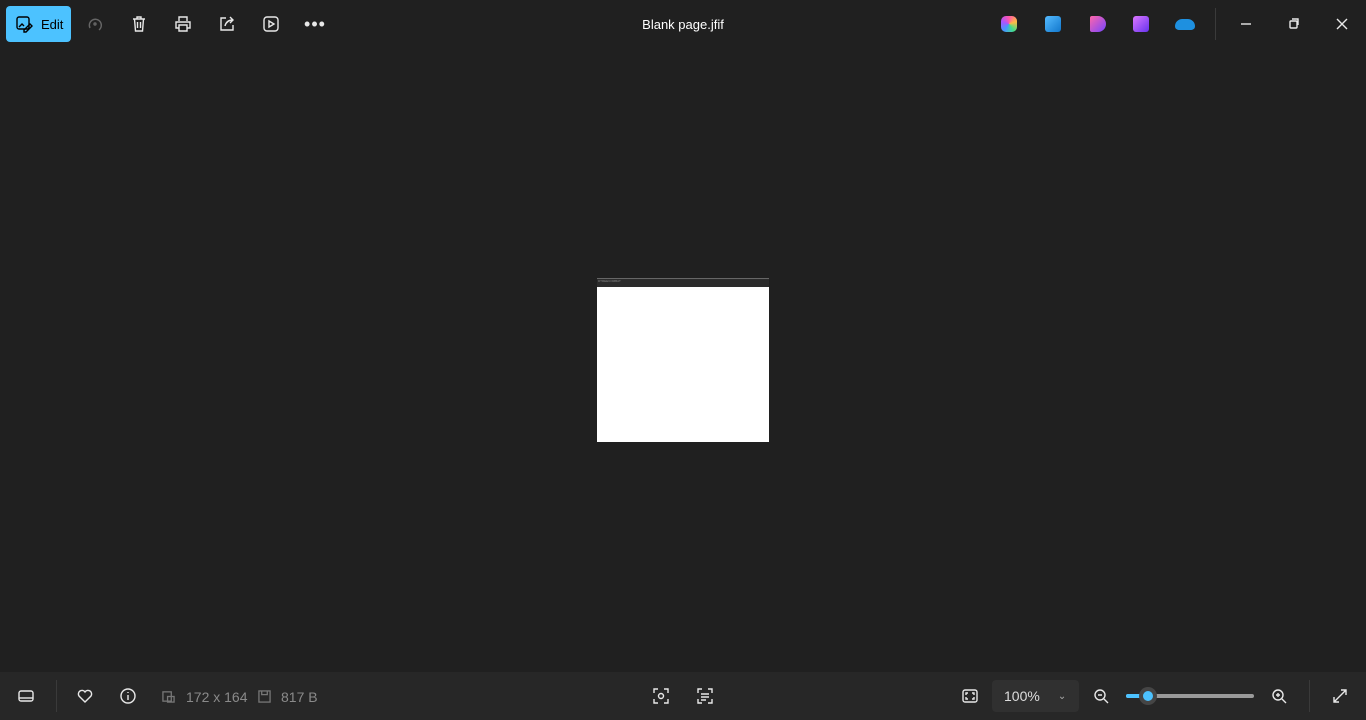 The height and width of the screenshot is (720, 1366). I want to click on designer-icon, so click(1098, 24).